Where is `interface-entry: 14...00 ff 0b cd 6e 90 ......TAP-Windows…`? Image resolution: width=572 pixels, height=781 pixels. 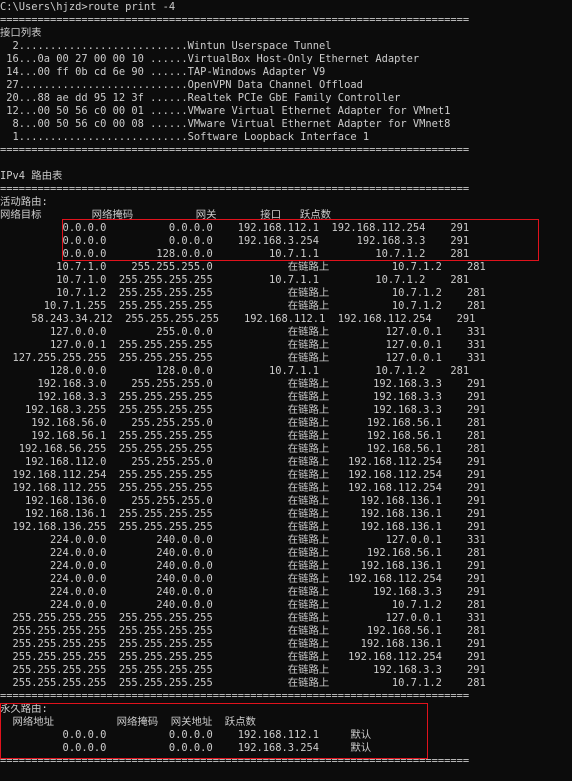
interface-entry: 14...00 ff 0b cd 6e 90 ......TAP-Windows… is located at coordinates (163, 72).